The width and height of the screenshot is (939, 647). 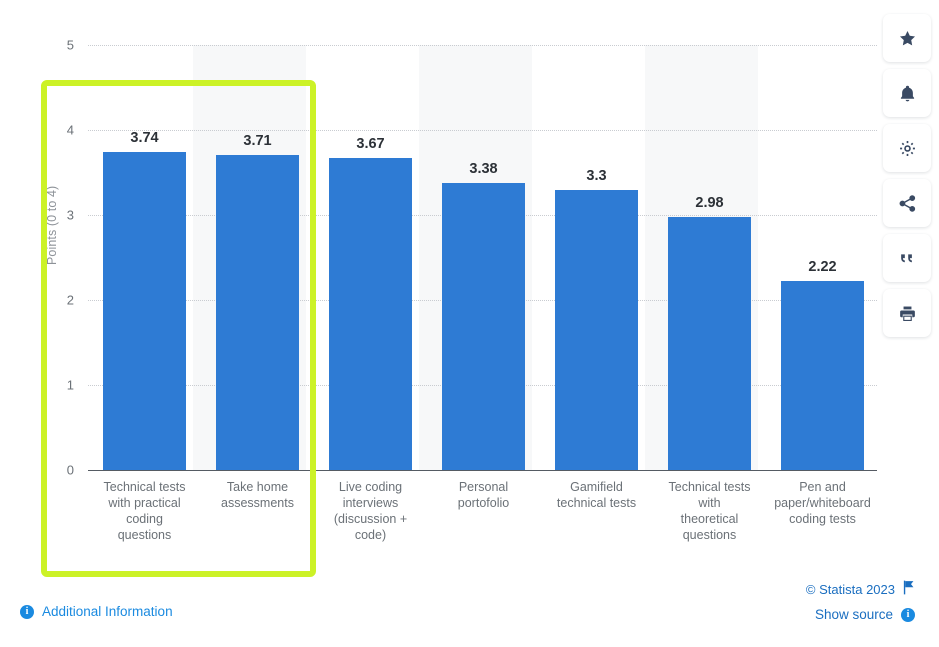 I want to click on category-label-line: code), so click(x=370, y=535).